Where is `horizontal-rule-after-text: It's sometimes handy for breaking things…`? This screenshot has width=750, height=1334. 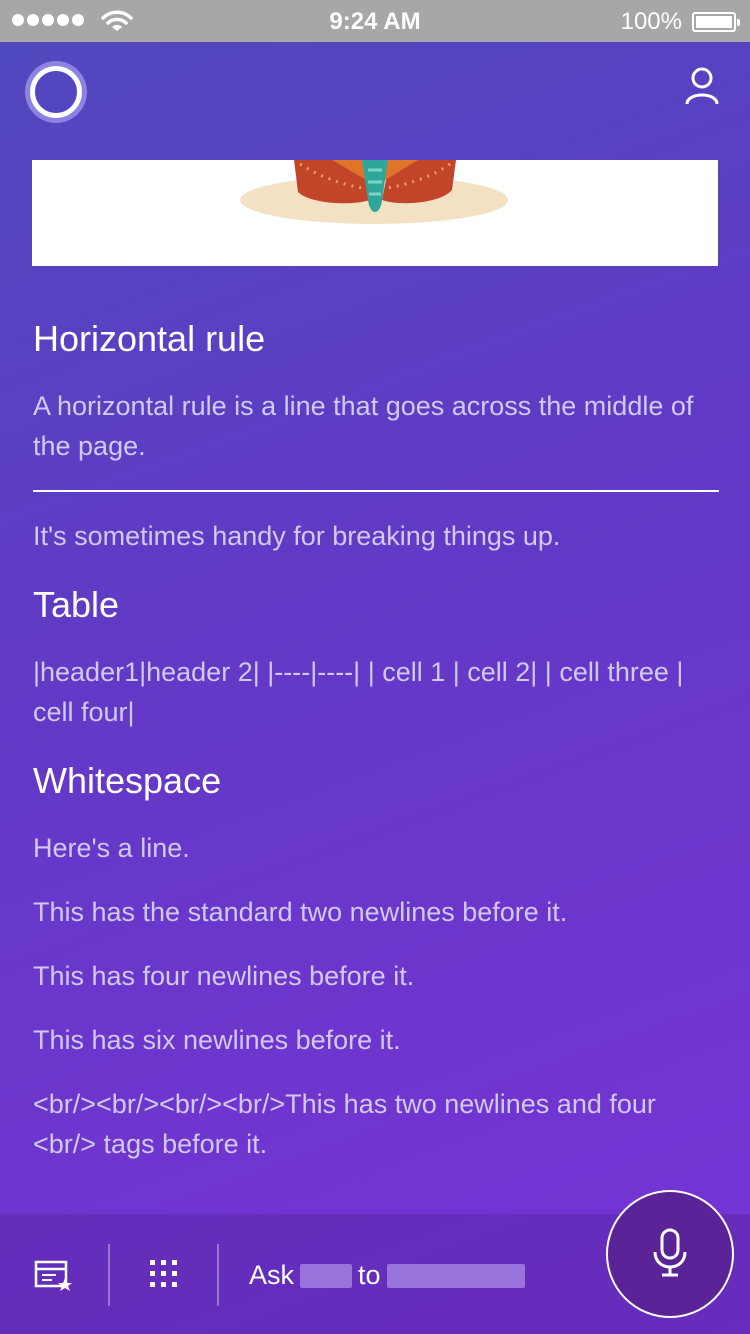 horizontal-rule-after-text: It's sometimes handy for breaking things… is located at coordinates (297, 536).